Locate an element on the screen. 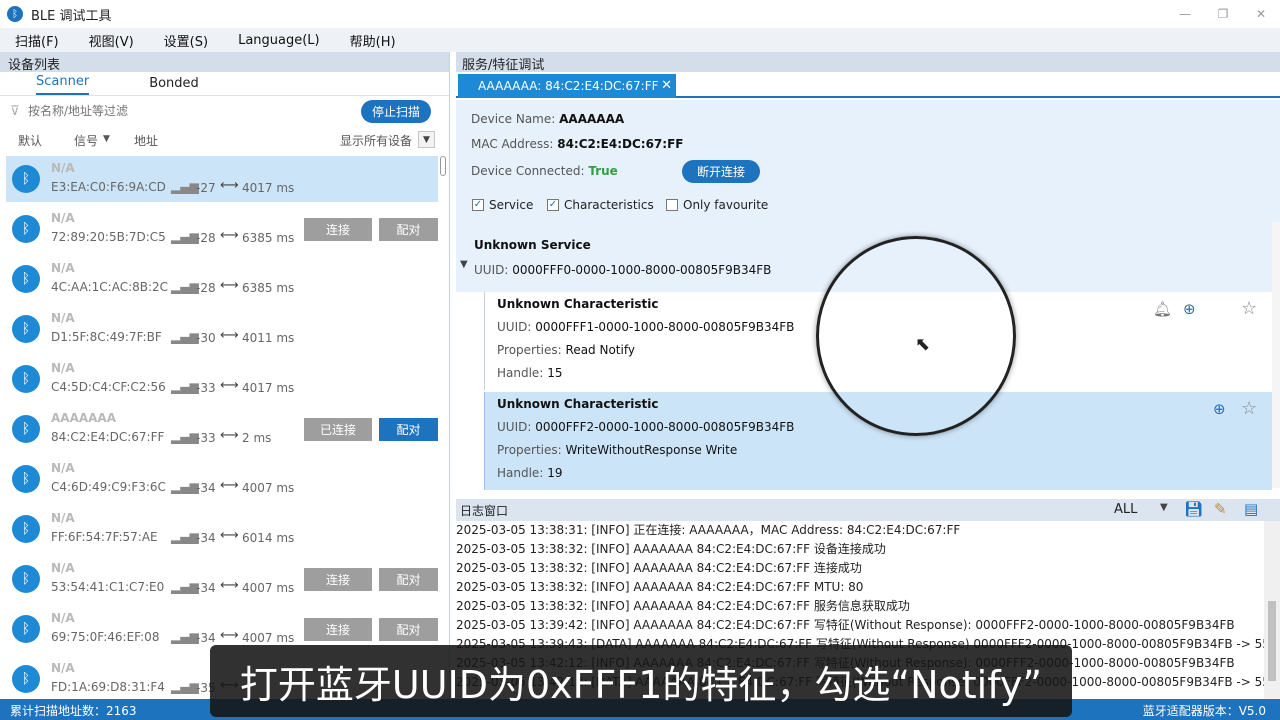  device-row: ᛒ N/A FF:6F:54:7F:57:AE ▂▄▆ -34 ⟷ 6014 ms is located at coordinates (222, 529).